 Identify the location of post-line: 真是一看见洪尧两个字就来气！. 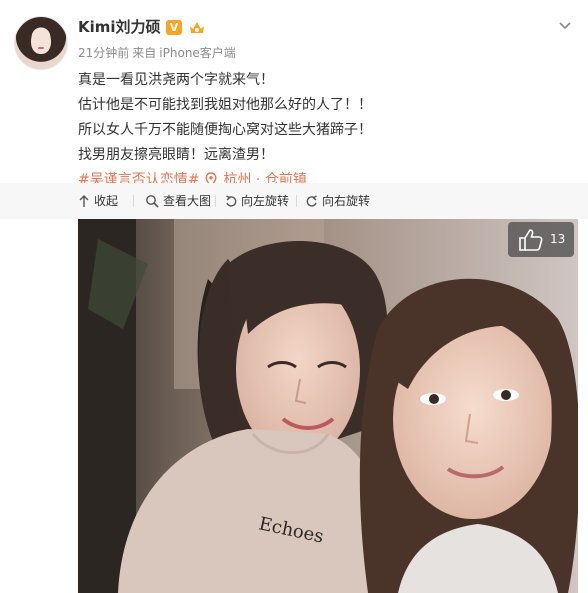
(176, 80).